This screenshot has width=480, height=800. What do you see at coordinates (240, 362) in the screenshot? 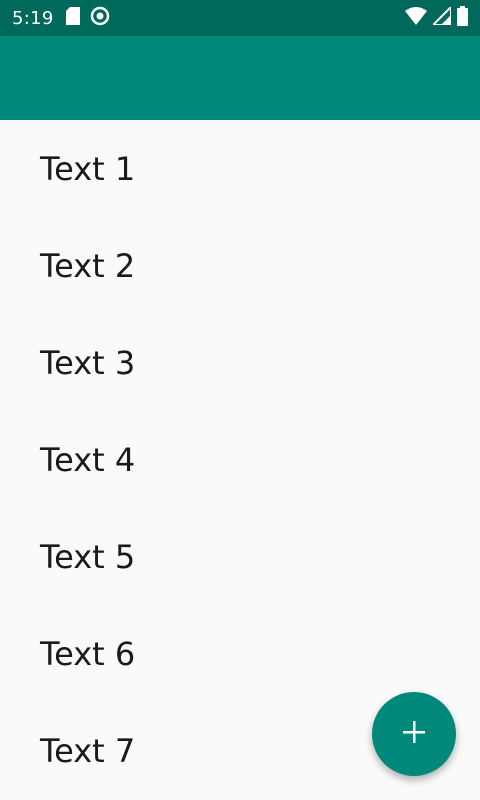
I see `list-item: Text 3` at bounding box center [240, 362].